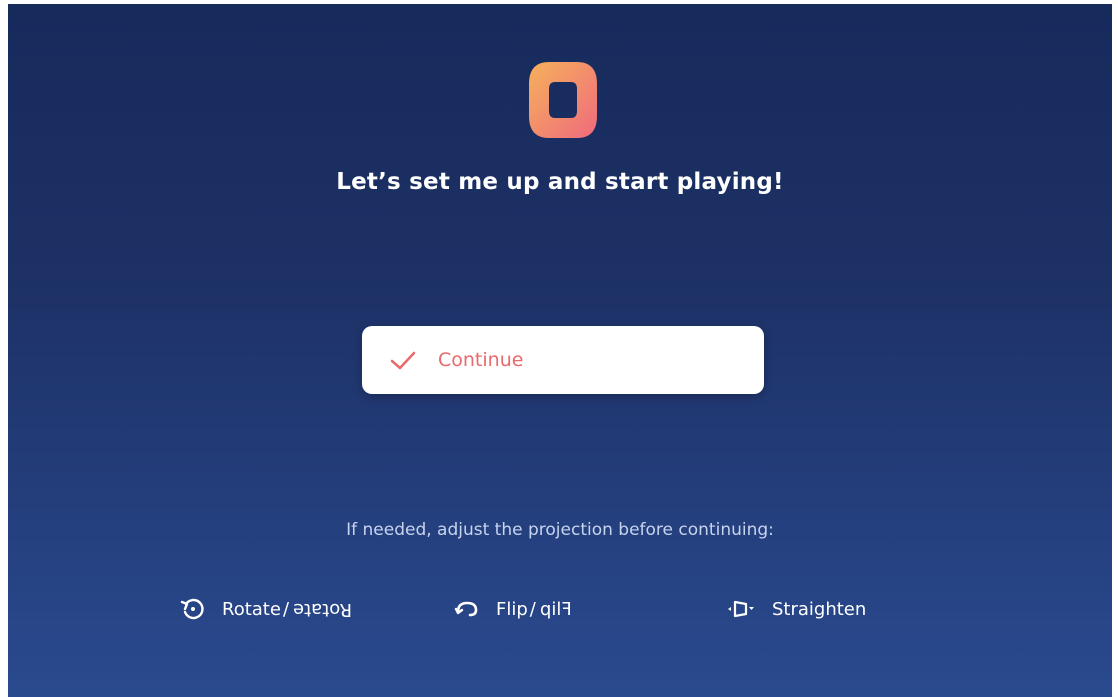  What do you see at coordinates (322, 609) in the screenshot?
I see `rotate-mirrored-label: Rotate` at bounding box center [322, 609].